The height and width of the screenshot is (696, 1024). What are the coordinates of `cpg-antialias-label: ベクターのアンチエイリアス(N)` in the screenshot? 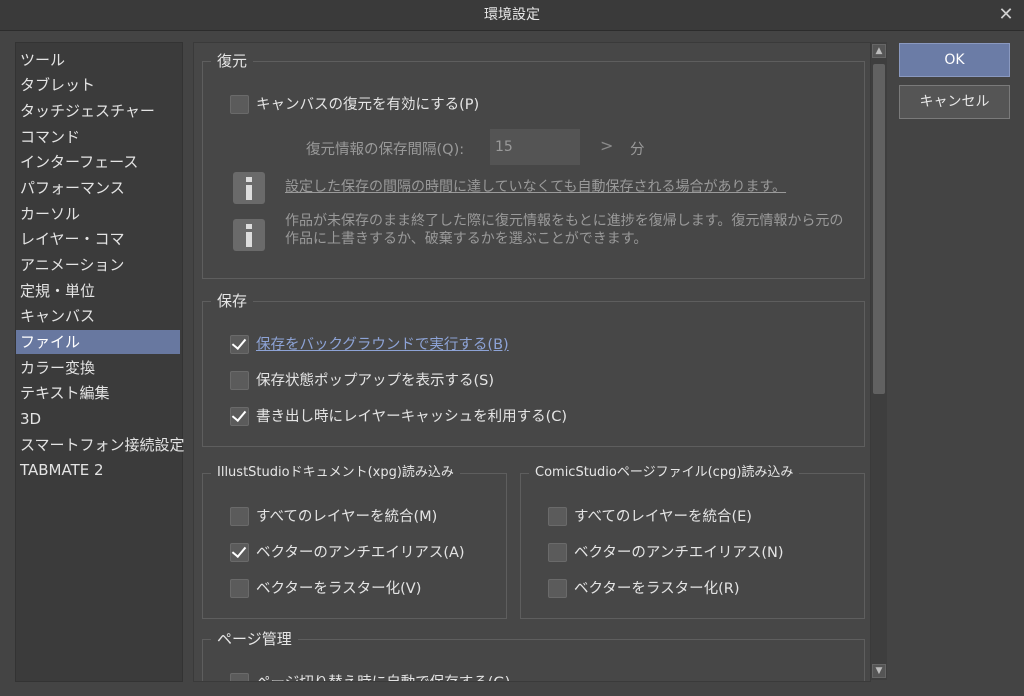 It's located at (679, 553).